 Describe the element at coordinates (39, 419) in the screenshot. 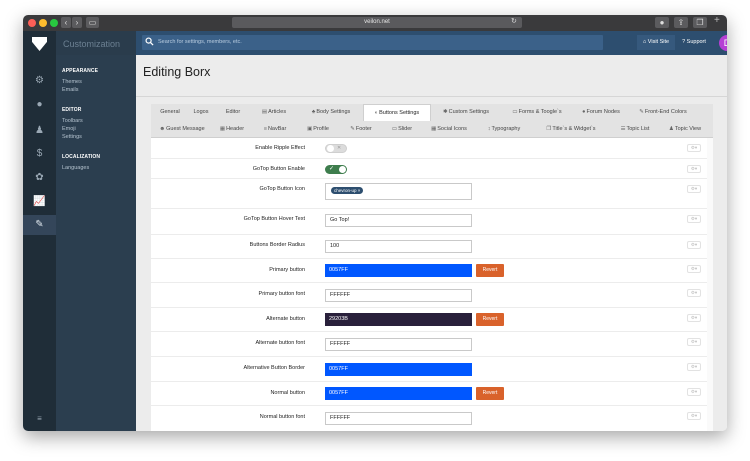

I see `collapse-menu-icon: ≡` at that location.